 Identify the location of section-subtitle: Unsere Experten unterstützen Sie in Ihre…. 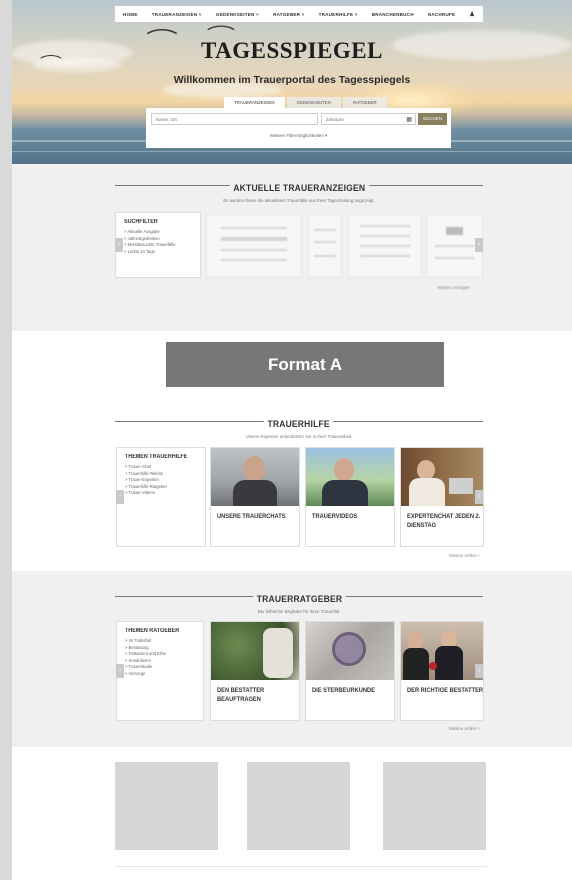
(299, 436).